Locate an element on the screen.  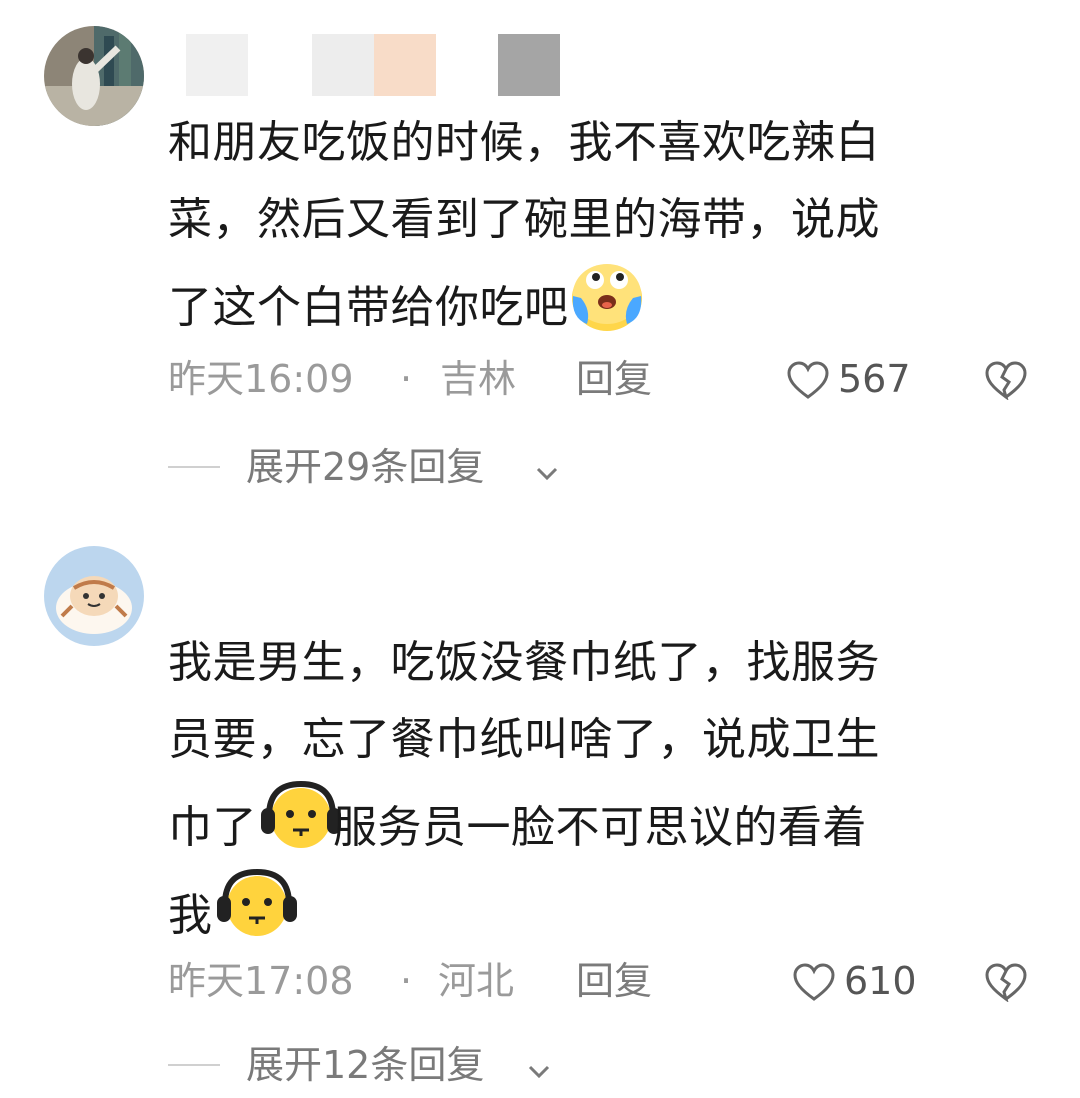
crying-laughing-emoji-icon is located at coordinates (607, 296).